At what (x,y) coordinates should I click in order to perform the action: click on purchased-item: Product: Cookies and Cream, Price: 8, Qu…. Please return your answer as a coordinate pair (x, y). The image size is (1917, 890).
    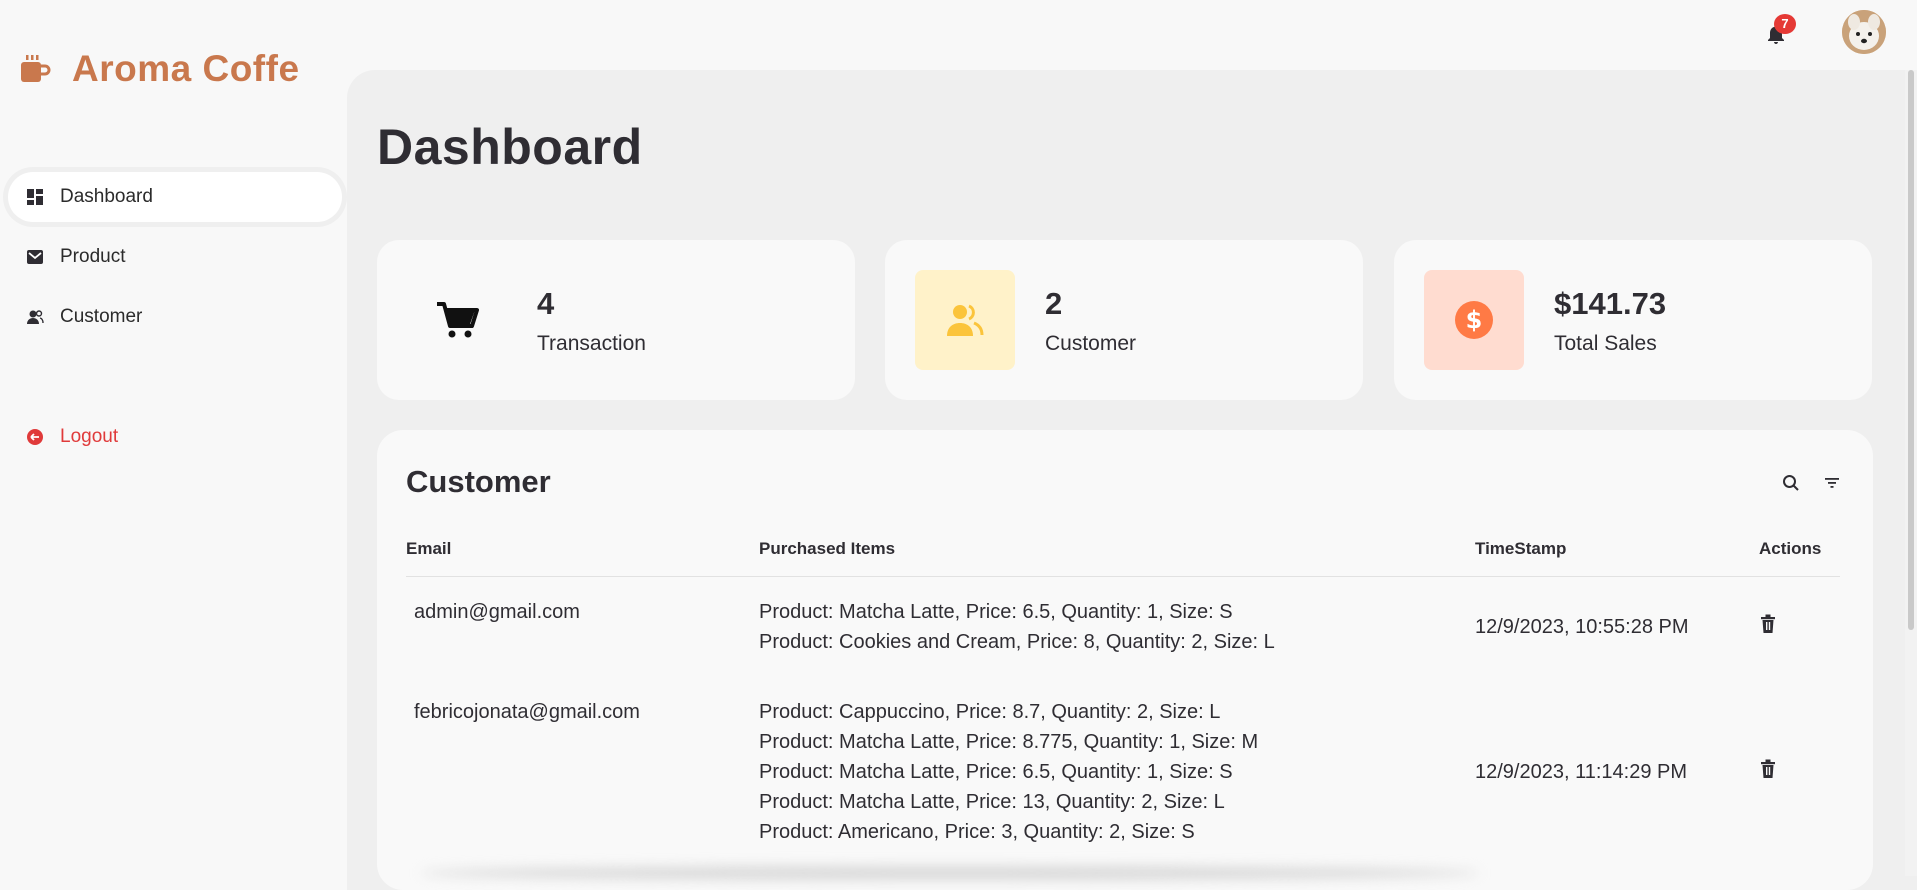
    Looking at the image, I should click on (1017, 642).